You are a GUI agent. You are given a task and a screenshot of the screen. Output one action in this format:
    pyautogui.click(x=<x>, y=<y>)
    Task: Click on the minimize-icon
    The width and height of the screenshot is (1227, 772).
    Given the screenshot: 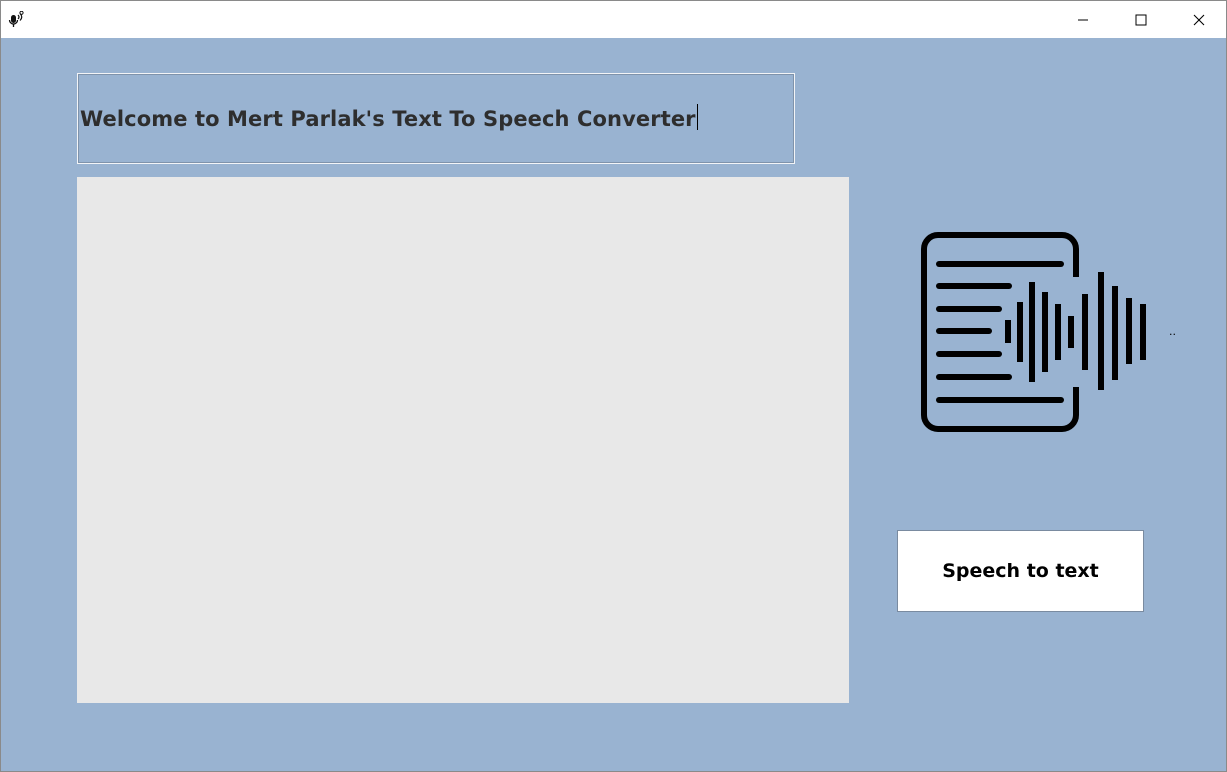 What is the action you would take?
    pyautogui.click(x=1083, y=19)
    